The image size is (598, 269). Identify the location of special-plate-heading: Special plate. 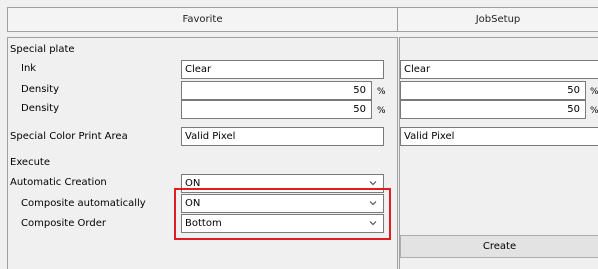
(42, 49).